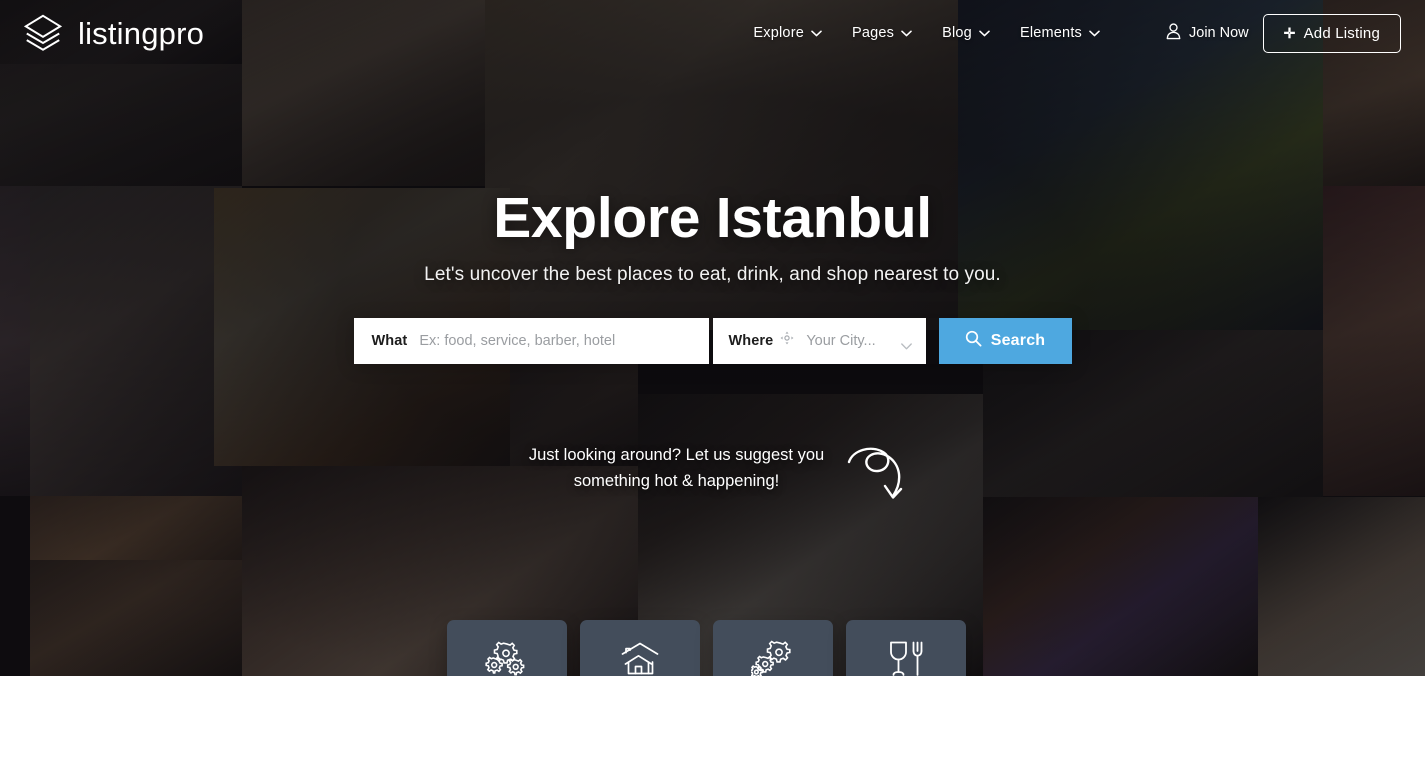  I want to click on category-tile-automotive: Automotive, so click(507, 648).